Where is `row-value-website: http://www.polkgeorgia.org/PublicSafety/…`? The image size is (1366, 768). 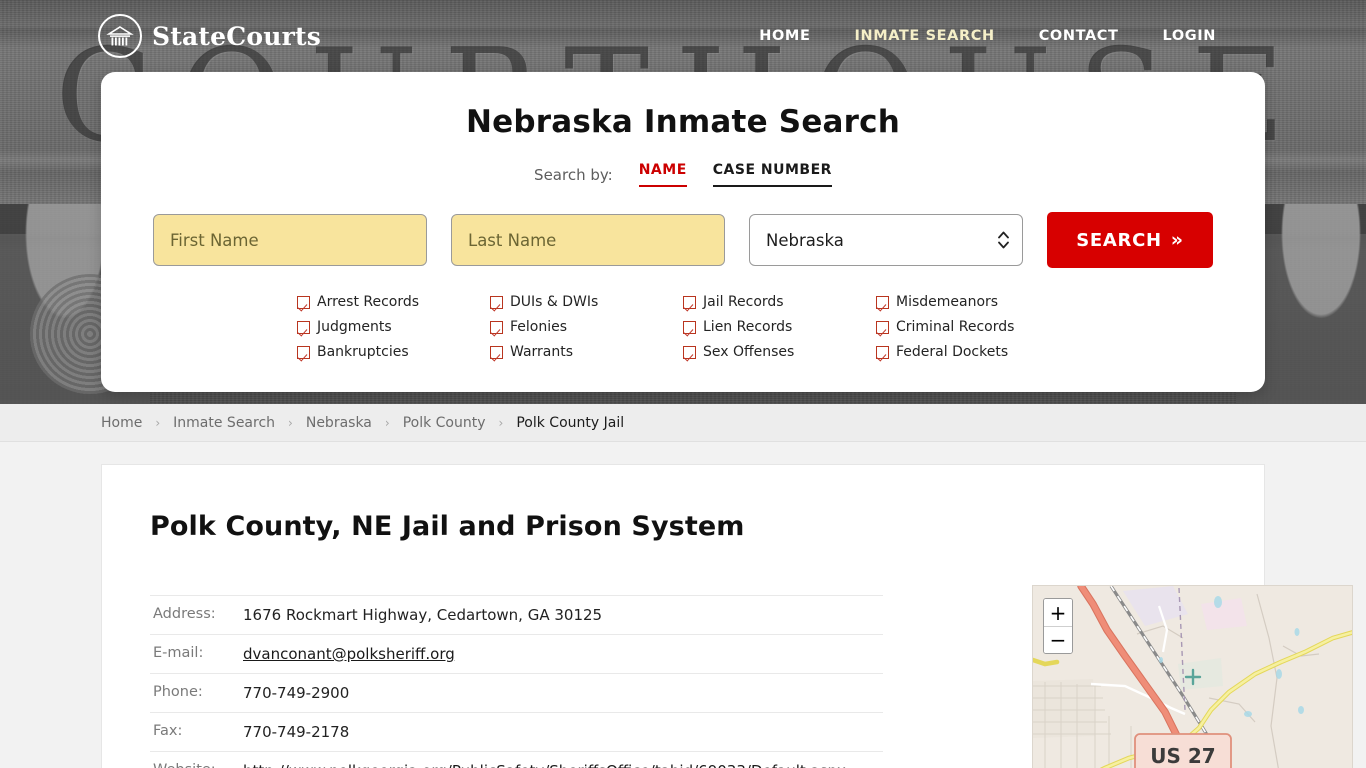
row-value-website: http://www.polkgeorgia.org/PublicSafety/… is located at coordinates (563, 760).